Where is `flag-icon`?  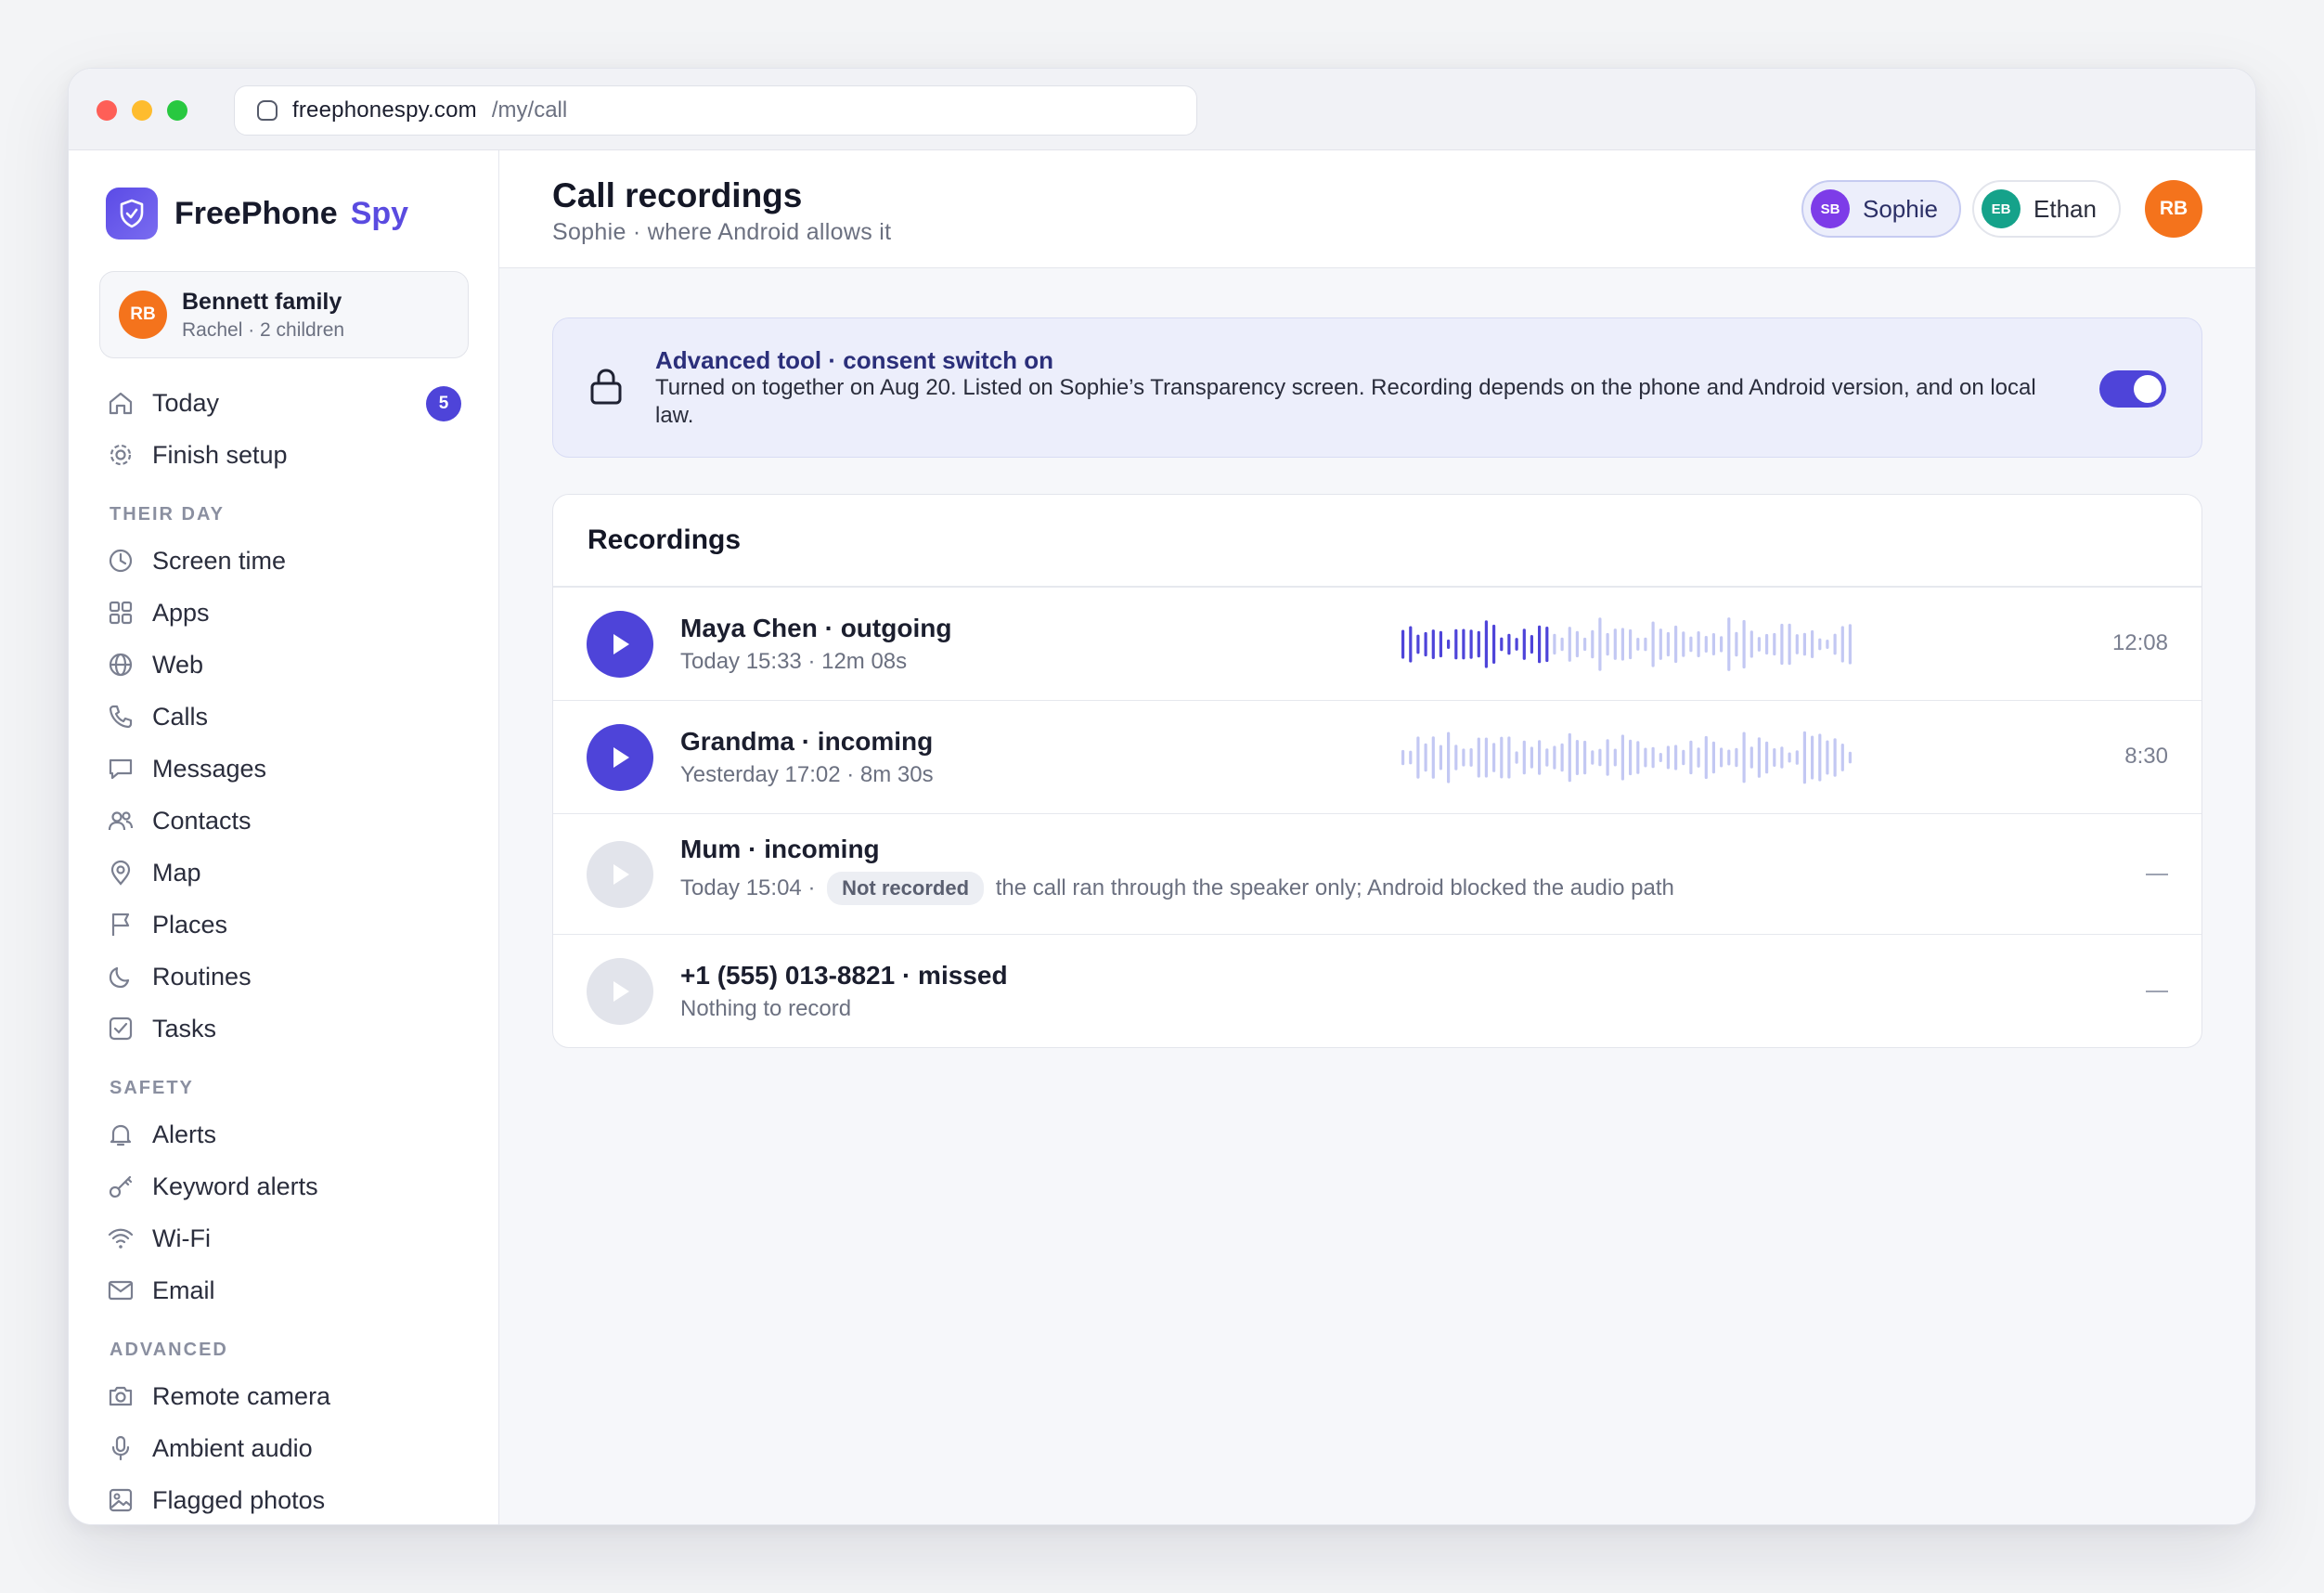 flag-icon is located at coordinates (121, 924).